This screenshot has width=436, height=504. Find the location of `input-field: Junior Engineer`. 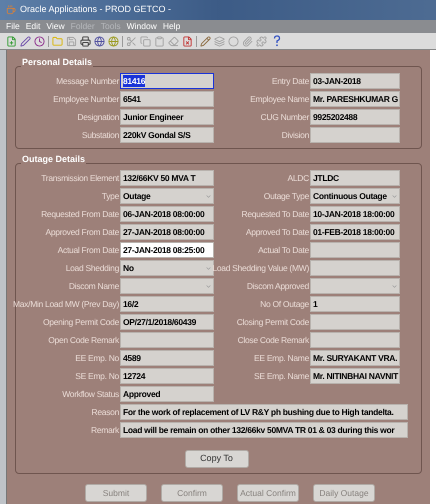

input-field: Junior Engineer is located at coordinates (167, 117).